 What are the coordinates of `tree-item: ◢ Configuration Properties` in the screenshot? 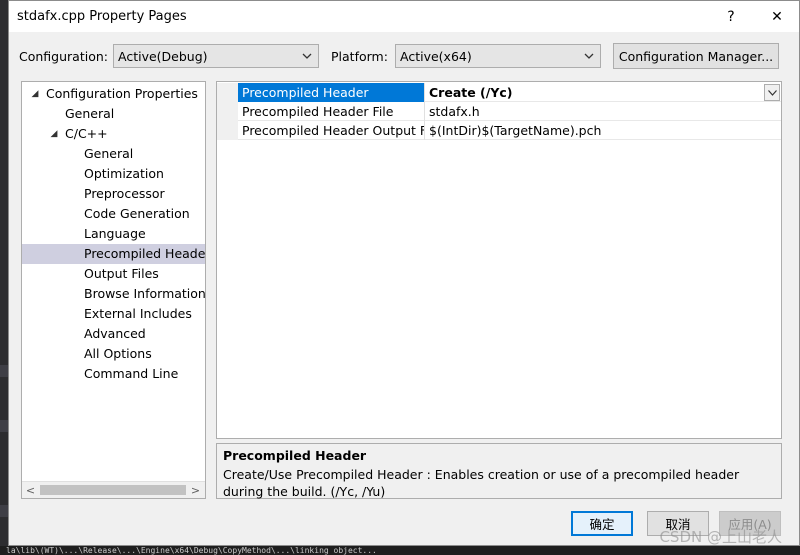 It's located at (113, 94).